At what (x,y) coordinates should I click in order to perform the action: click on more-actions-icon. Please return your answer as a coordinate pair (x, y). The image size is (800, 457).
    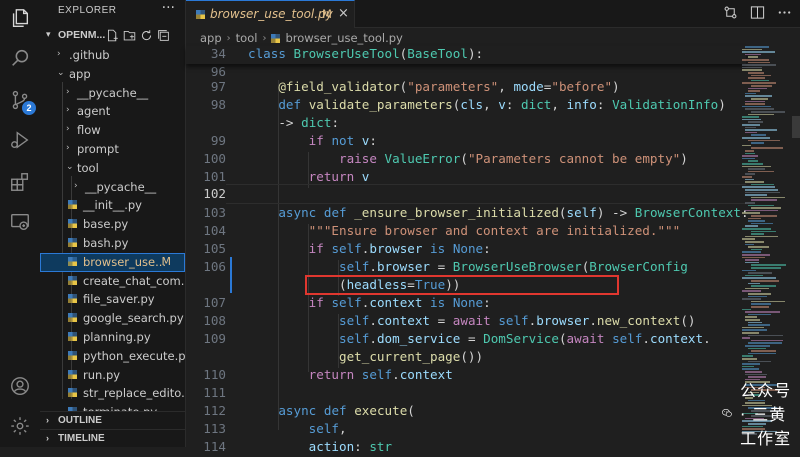
    Looking at the image, I should click on (784, 12).